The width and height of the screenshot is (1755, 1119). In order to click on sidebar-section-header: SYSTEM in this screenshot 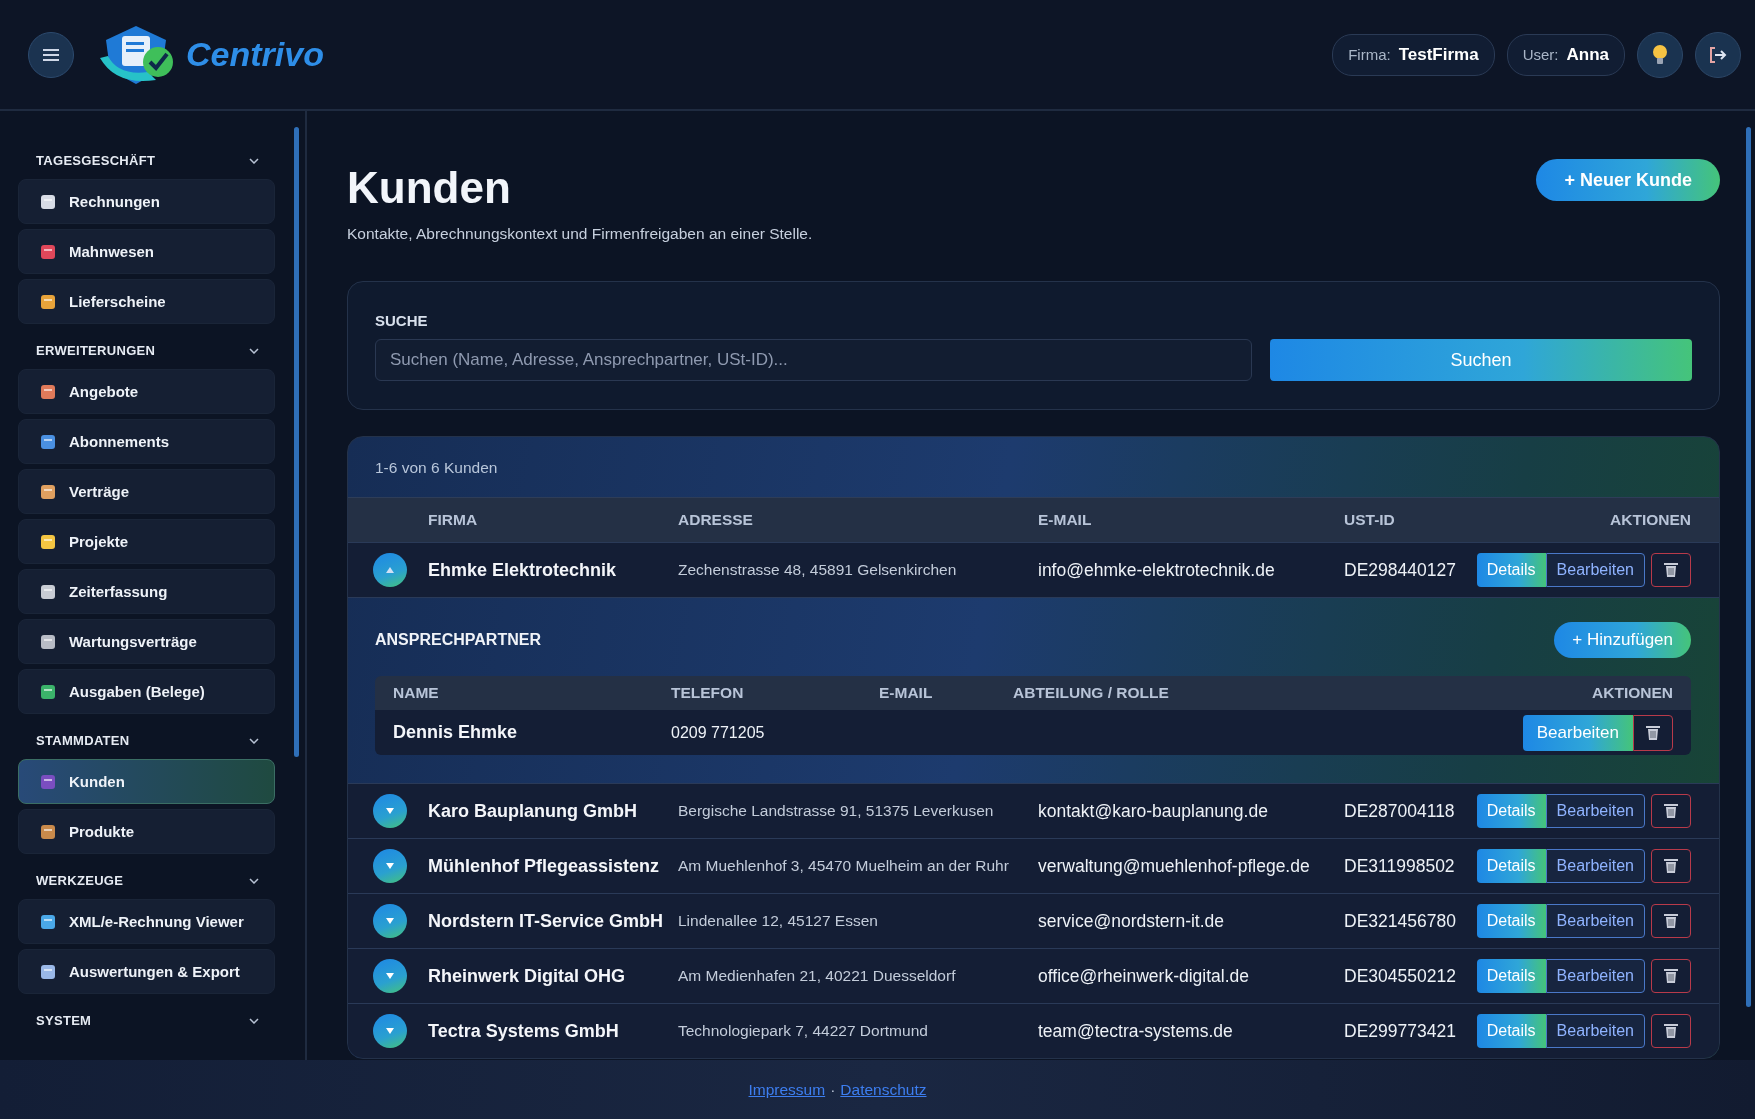, I will do `click(146, 1016)`.